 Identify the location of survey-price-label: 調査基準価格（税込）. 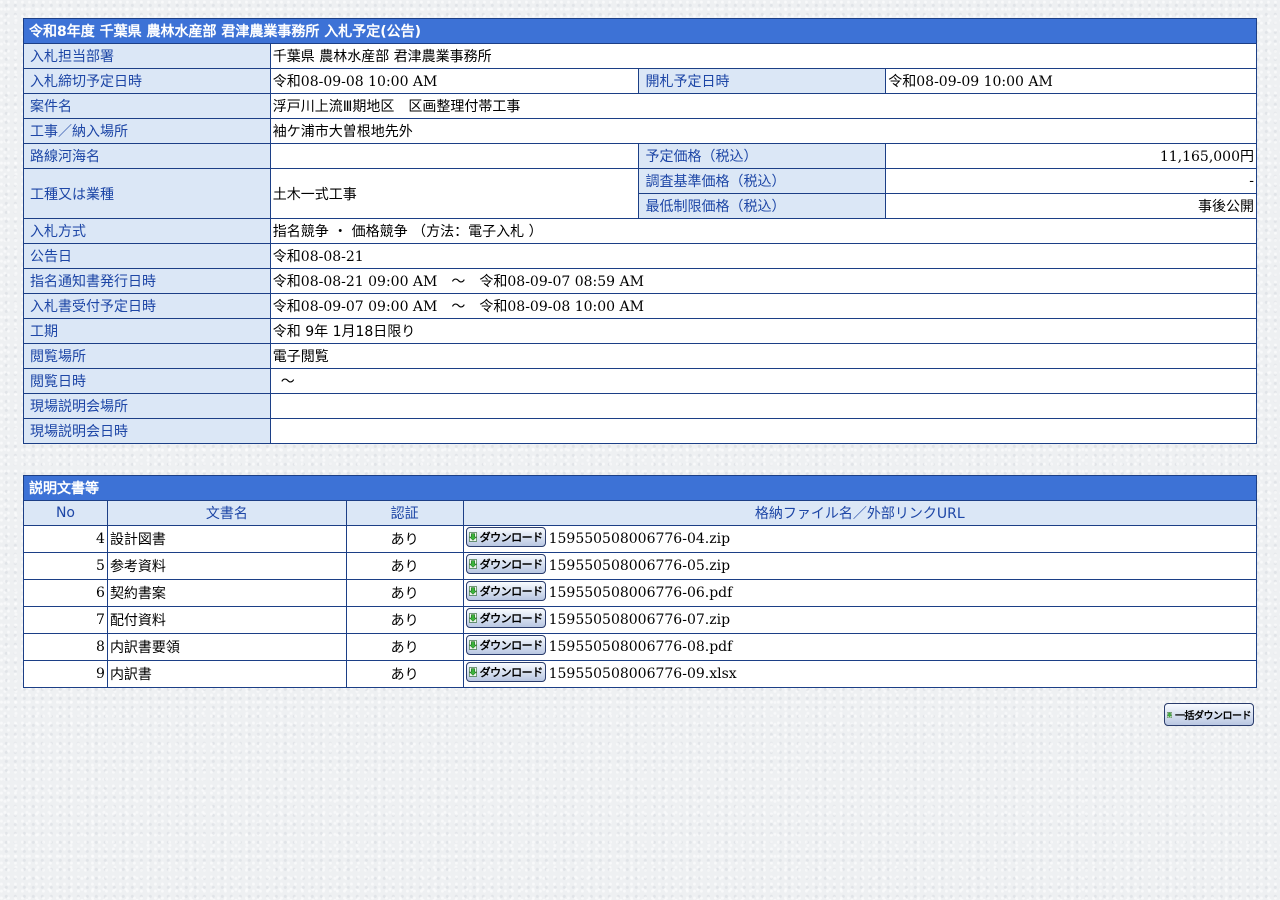
(762, 181).